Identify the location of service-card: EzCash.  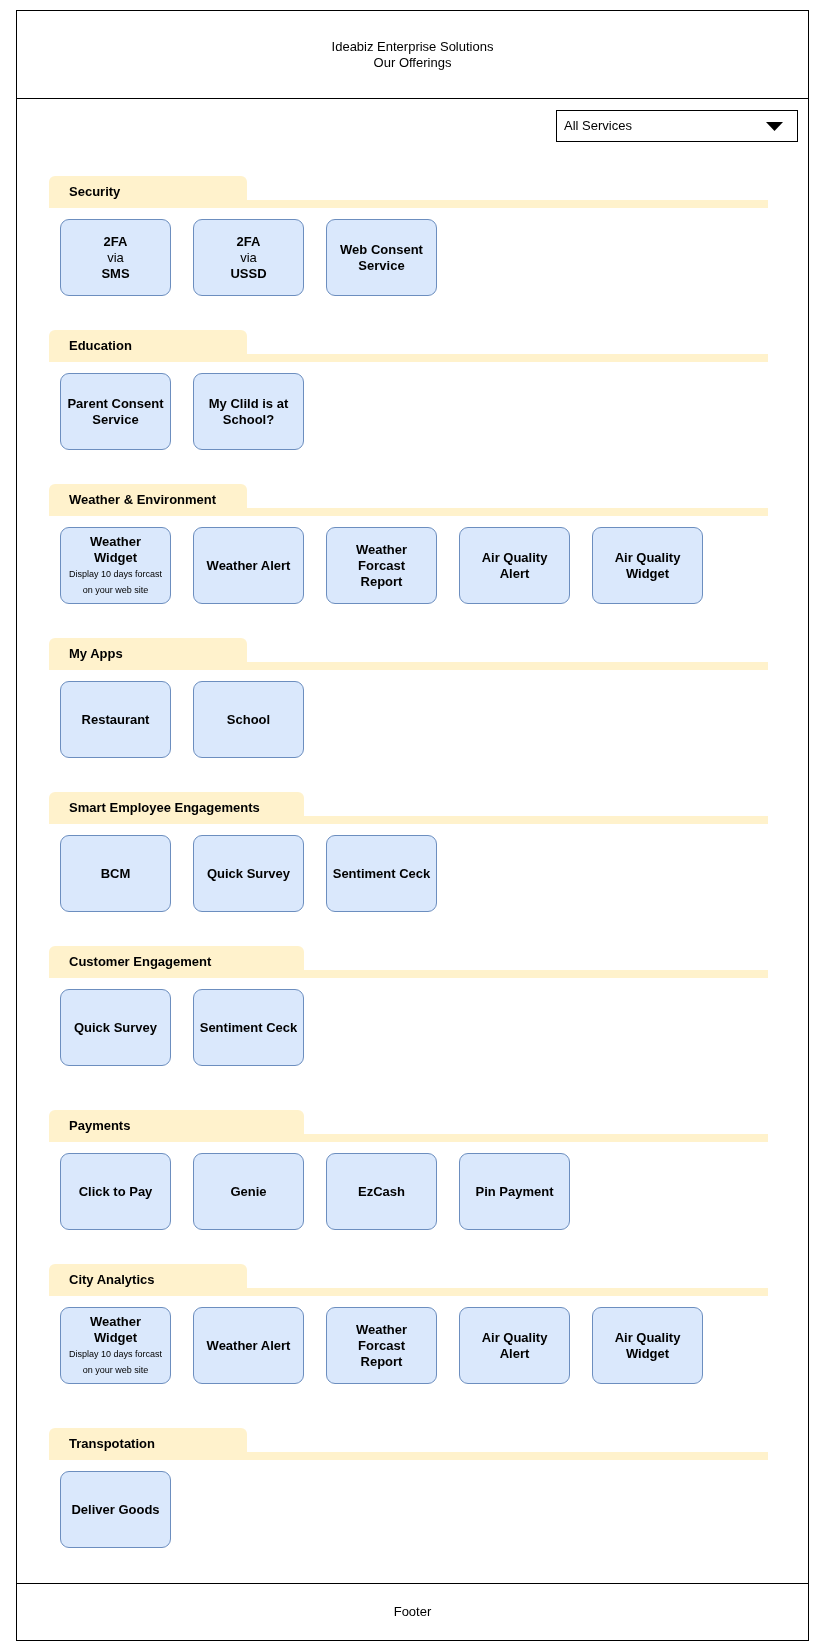
(381, 1191).